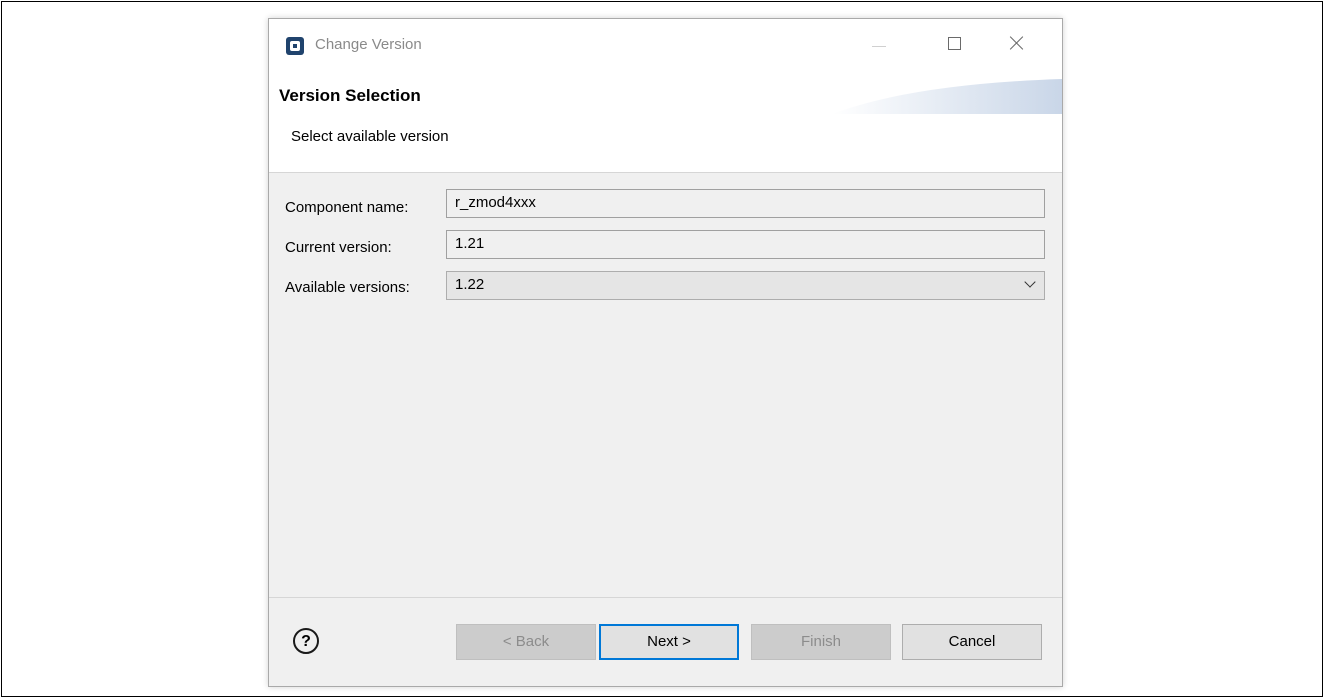 The height and width of the screenshot is (700, 1326). Describe the element at coordinates (665, 46) in the screenshot. I see `title-bar: Change Version` at that location.